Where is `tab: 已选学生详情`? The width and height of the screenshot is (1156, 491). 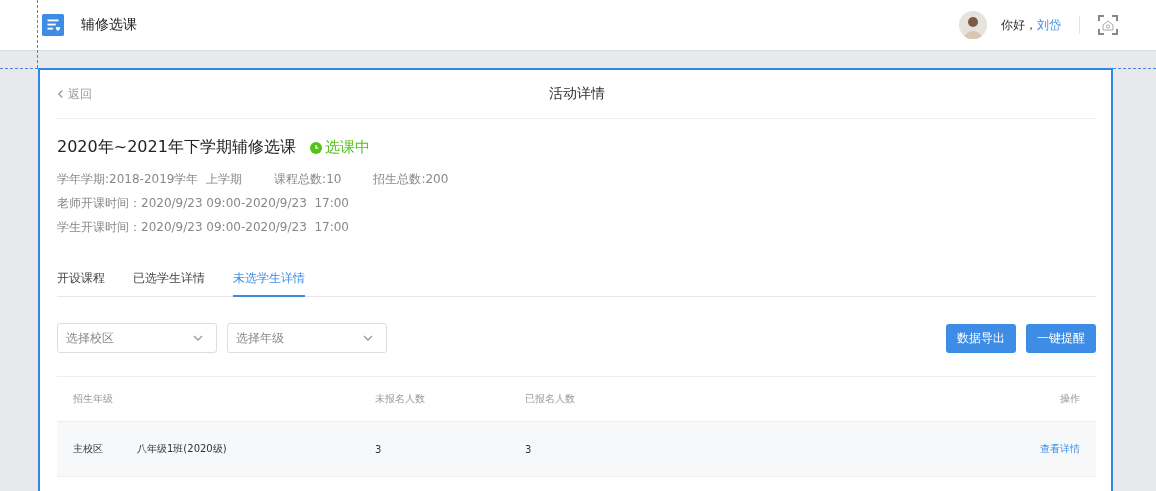
tab: 已选学生详情 is located at coordinates (169, 283).